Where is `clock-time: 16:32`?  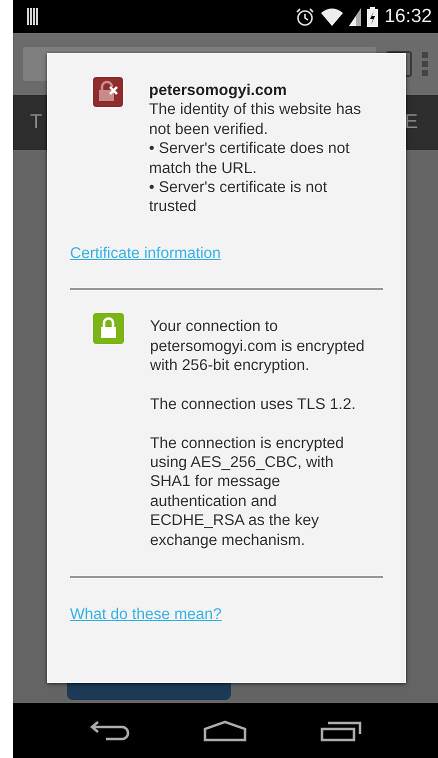 clock-time: 16:32 is located at coordinates (408, 17).